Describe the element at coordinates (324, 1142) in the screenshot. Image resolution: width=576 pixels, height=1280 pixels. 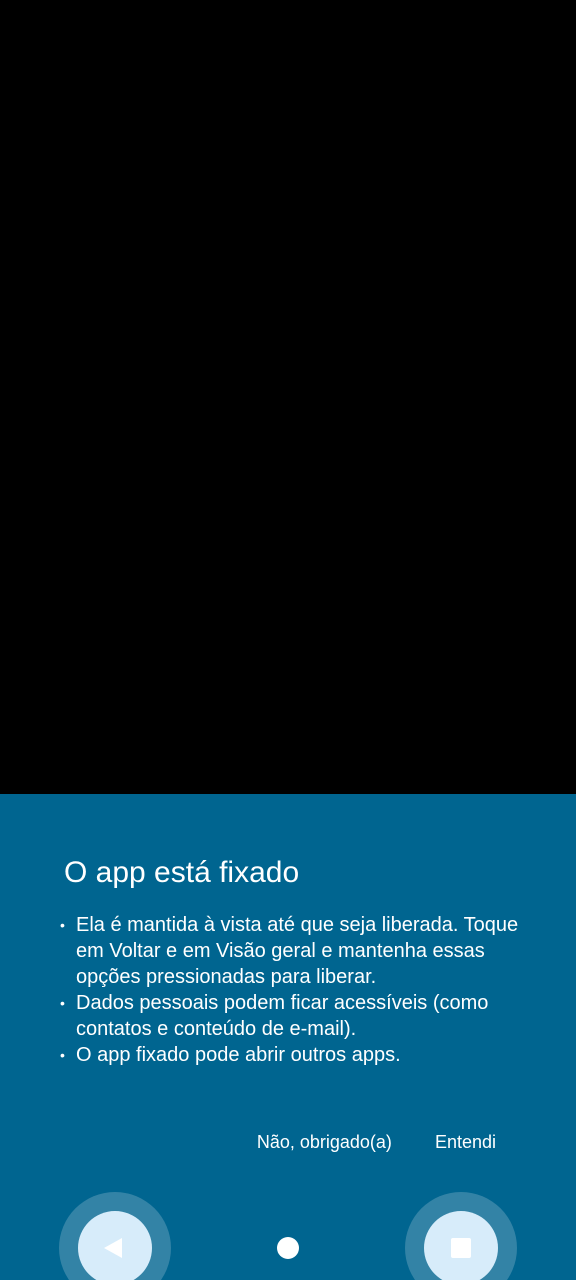
I see `decline-button: Não, obrigado(a)` at that location.